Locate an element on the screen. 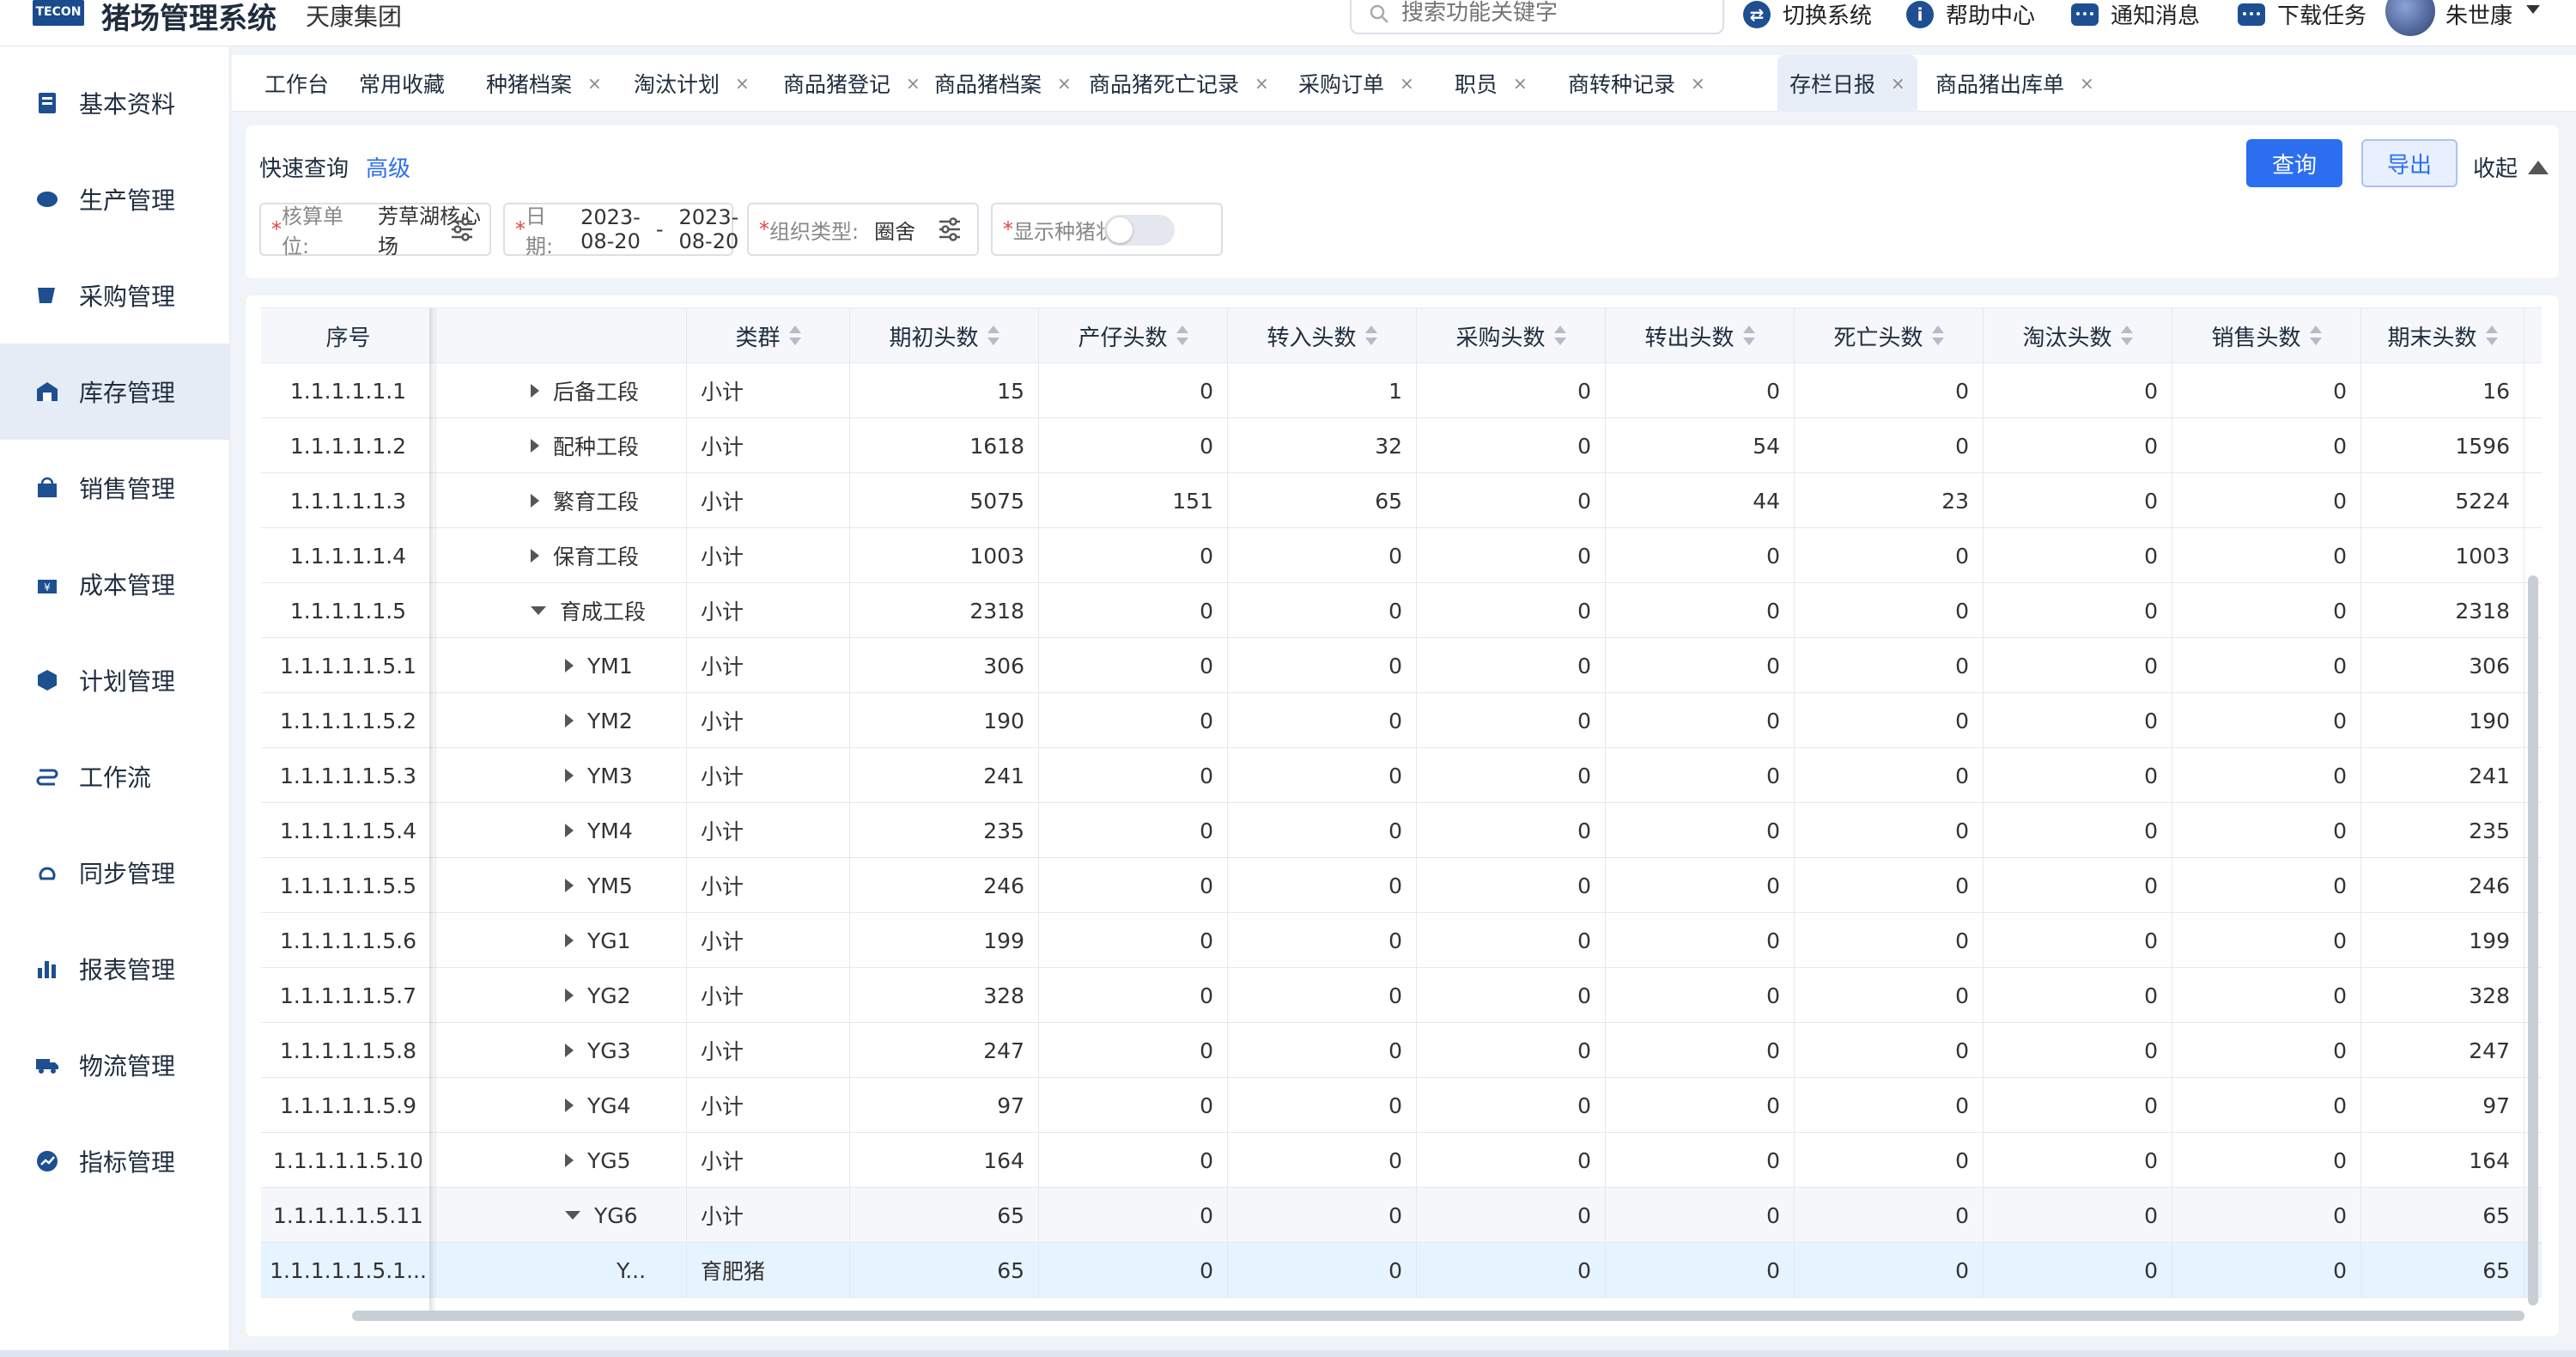 This screenshot has height=1357, width=2576. table-row: 1.1.1.1.1.5.6 YG1 小计 199 0 0 0 0 0 0 0 199 is located at coordinates (1401, 940).